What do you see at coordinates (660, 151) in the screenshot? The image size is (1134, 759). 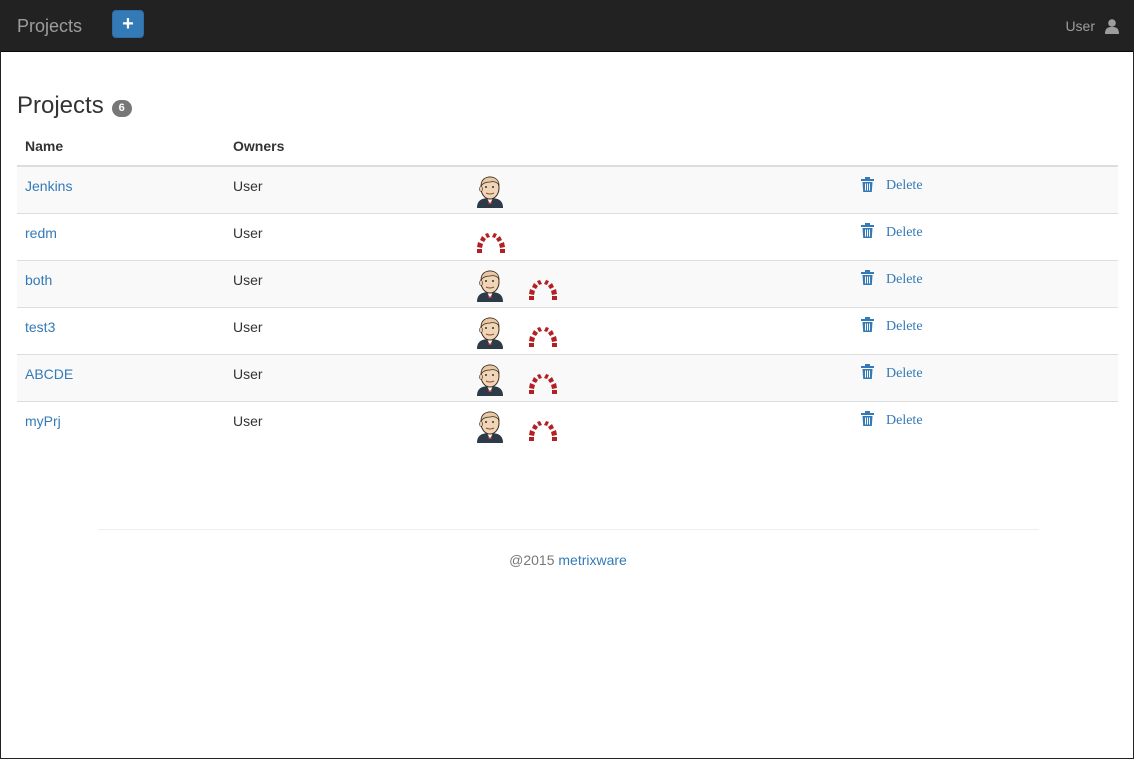 I see `header-tools` at bounding box center [660, 151].